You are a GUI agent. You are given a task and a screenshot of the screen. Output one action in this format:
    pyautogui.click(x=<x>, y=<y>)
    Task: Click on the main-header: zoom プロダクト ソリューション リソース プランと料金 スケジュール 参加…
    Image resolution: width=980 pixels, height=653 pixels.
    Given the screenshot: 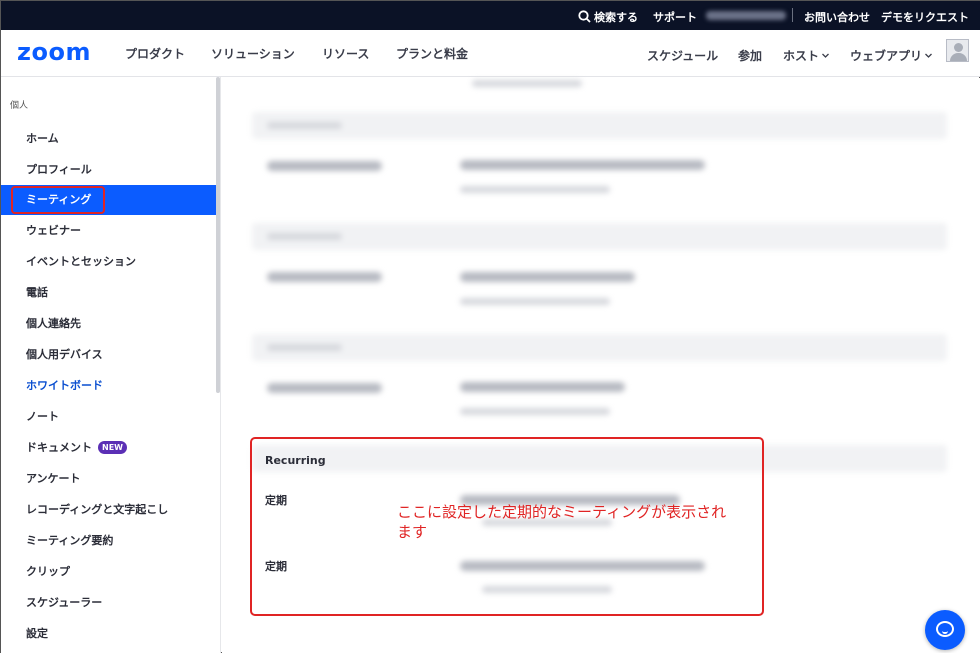 What is the action you would take?
    pyautogui.click(x=490, y=53)
    